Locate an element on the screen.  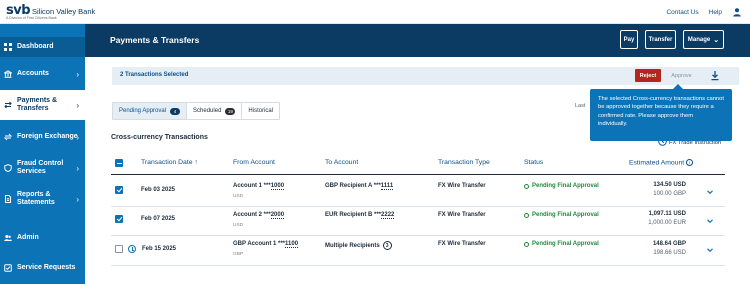
checklist-icon is located at coordinates (8, 268).